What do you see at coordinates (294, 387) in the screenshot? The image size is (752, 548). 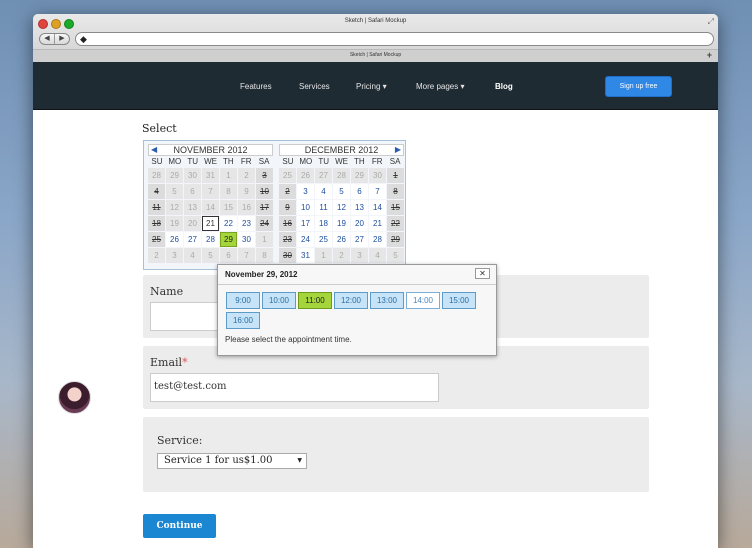 I see `email-field: test@test.com` at bounding box center [294, 387].